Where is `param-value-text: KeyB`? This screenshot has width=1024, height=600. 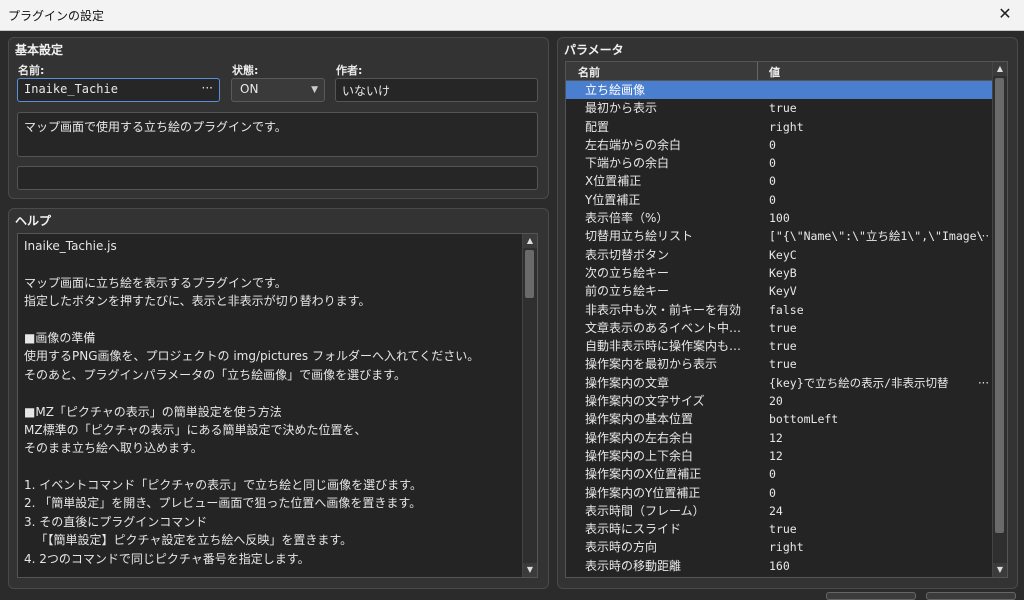
param-value-text: KeyB is located at coordinates (783, 272).